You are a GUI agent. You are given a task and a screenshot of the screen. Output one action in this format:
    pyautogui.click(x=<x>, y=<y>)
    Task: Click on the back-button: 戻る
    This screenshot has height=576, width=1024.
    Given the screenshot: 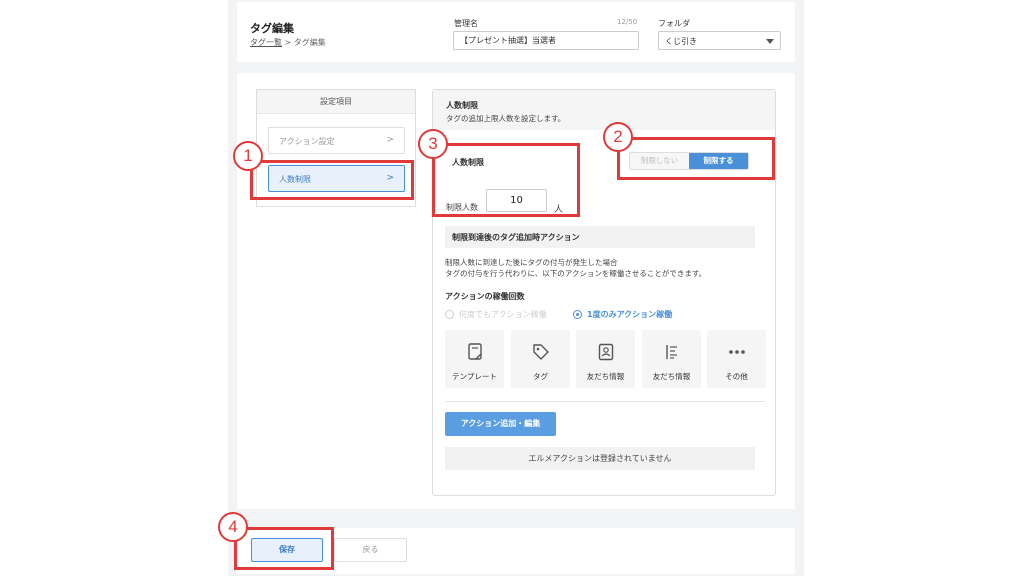 What is the action you would take?
    pyautogui.click(x=370, y=550)
    